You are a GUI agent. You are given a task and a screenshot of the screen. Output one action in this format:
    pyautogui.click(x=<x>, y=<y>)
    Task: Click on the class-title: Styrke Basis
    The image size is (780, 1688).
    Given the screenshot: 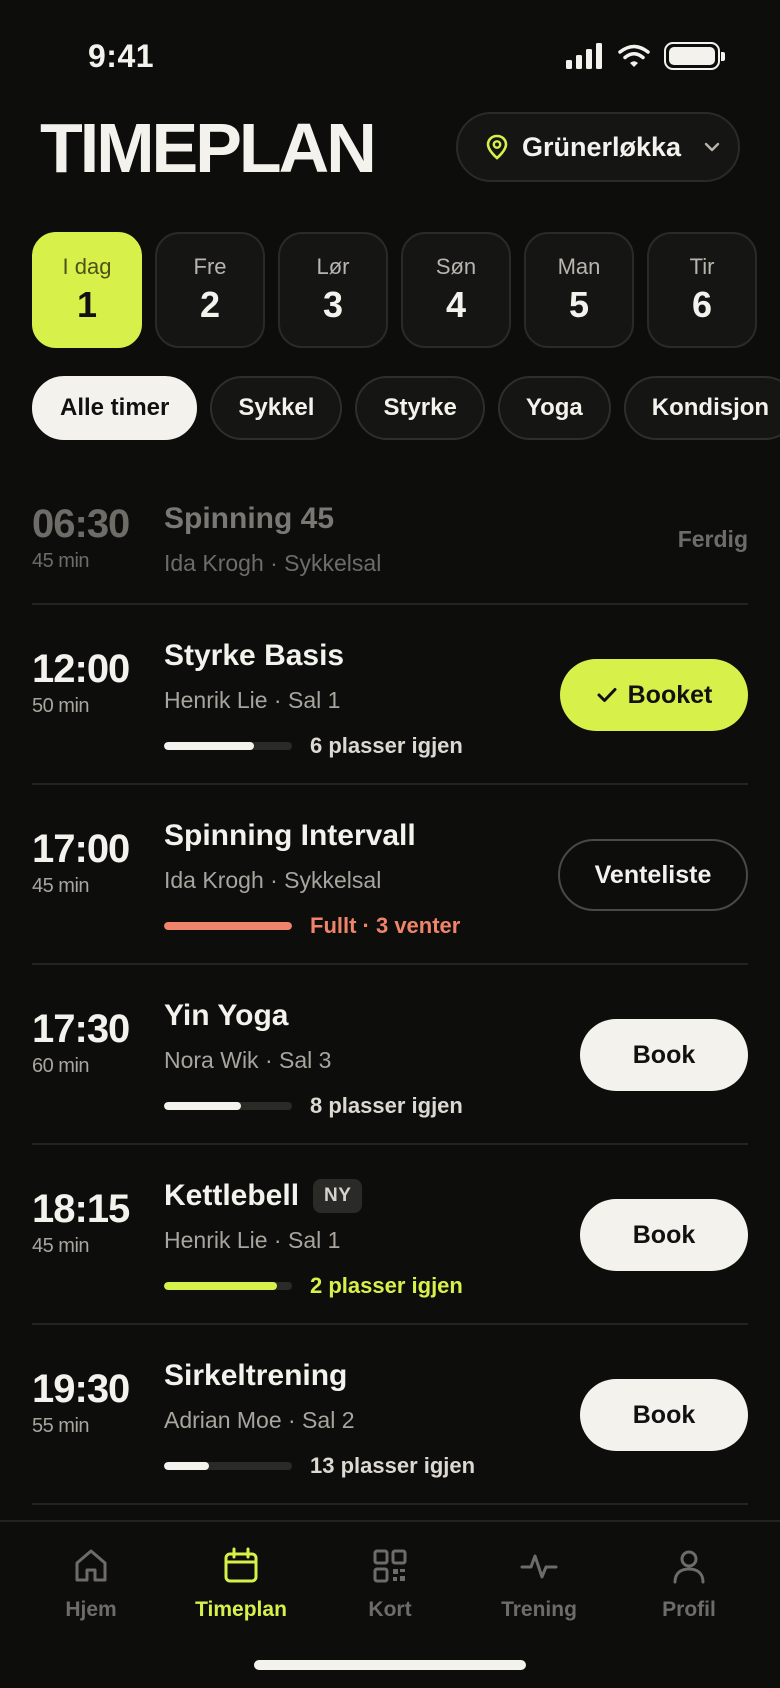 What is the action you would take?
    pyautogui.click(x=254, y=655)
    